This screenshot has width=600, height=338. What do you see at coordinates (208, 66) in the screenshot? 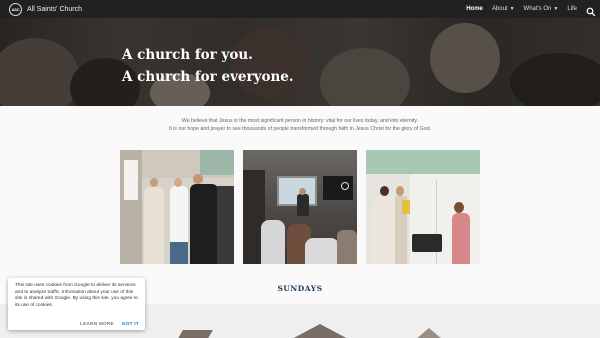
I see `hero-heading: A church for you. A church for everyone.` at bounding box center [208, 66].